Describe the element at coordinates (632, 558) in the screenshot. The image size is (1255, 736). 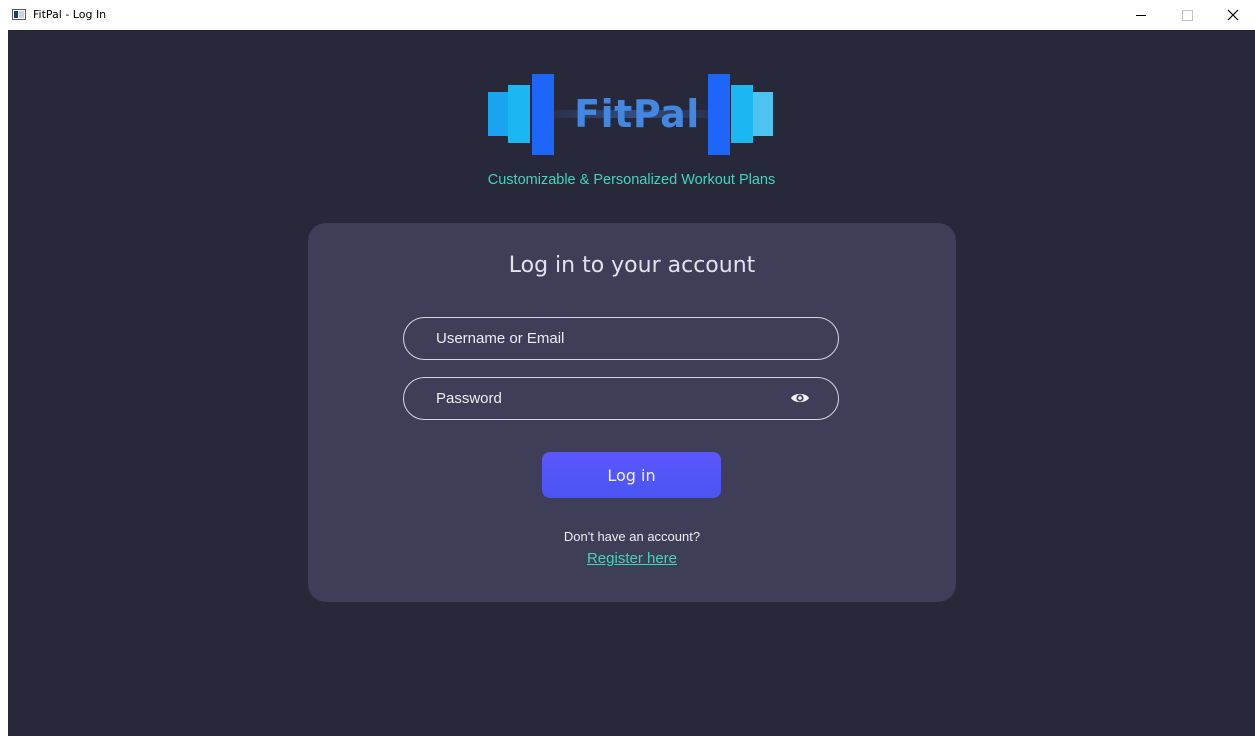
I see `register-link: Register here` at that location.